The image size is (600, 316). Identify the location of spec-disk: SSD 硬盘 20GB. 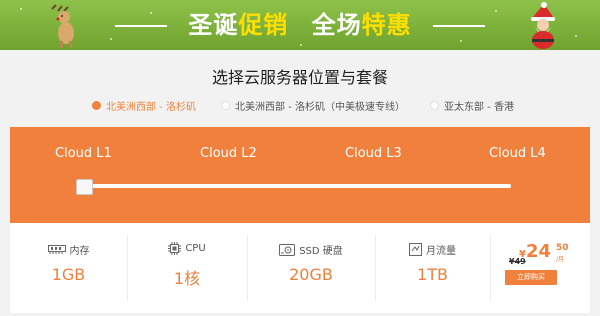
(311, 268).